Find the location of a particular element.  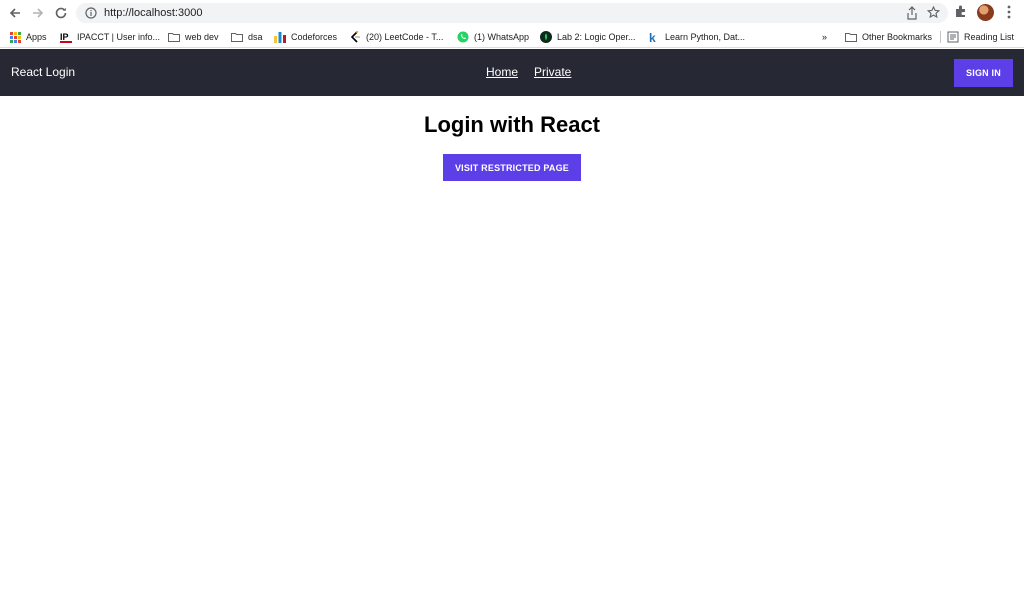

bookmark-apps: Apps is located at coordinates (28, 37).